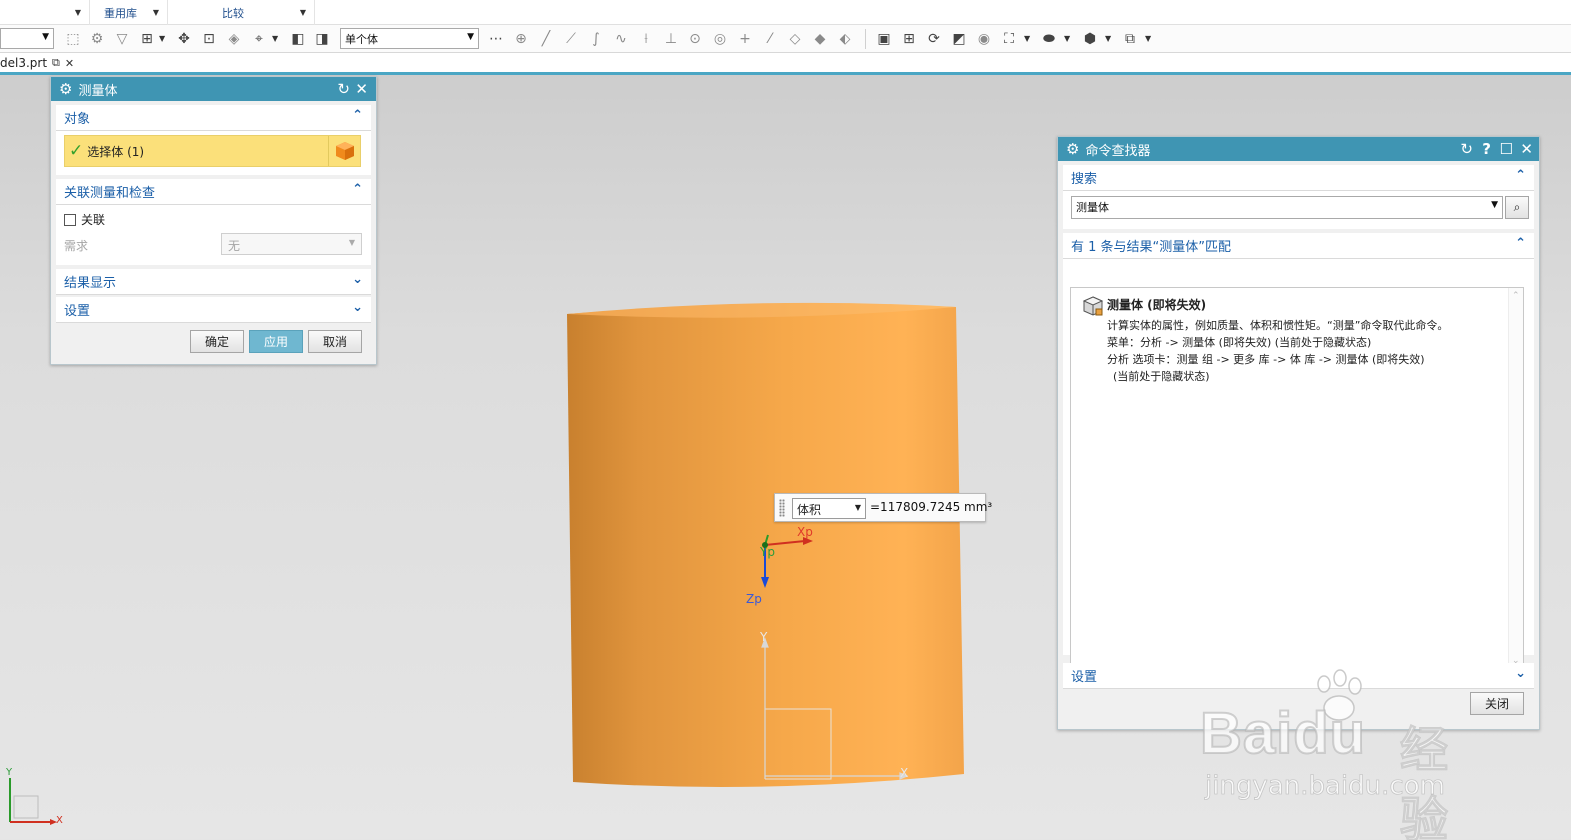 This screenshot has width=1571, height=840. Describe the element at coordinates (241, 12) in the screenshot. I see `ribbon-group-compare: 比较 ▼` at that location.